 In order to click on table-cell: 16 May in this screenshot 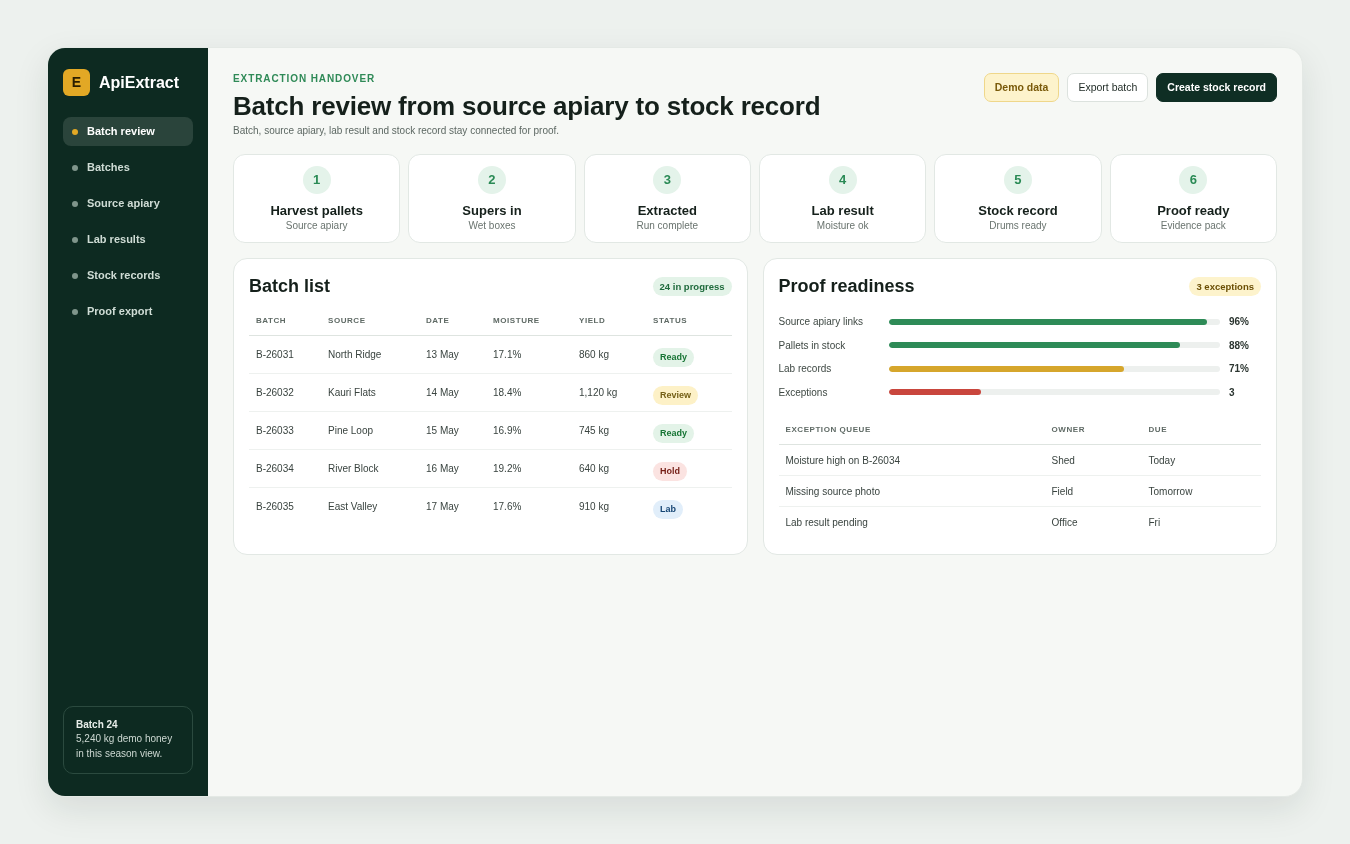, I will do `click(452, 468)`.